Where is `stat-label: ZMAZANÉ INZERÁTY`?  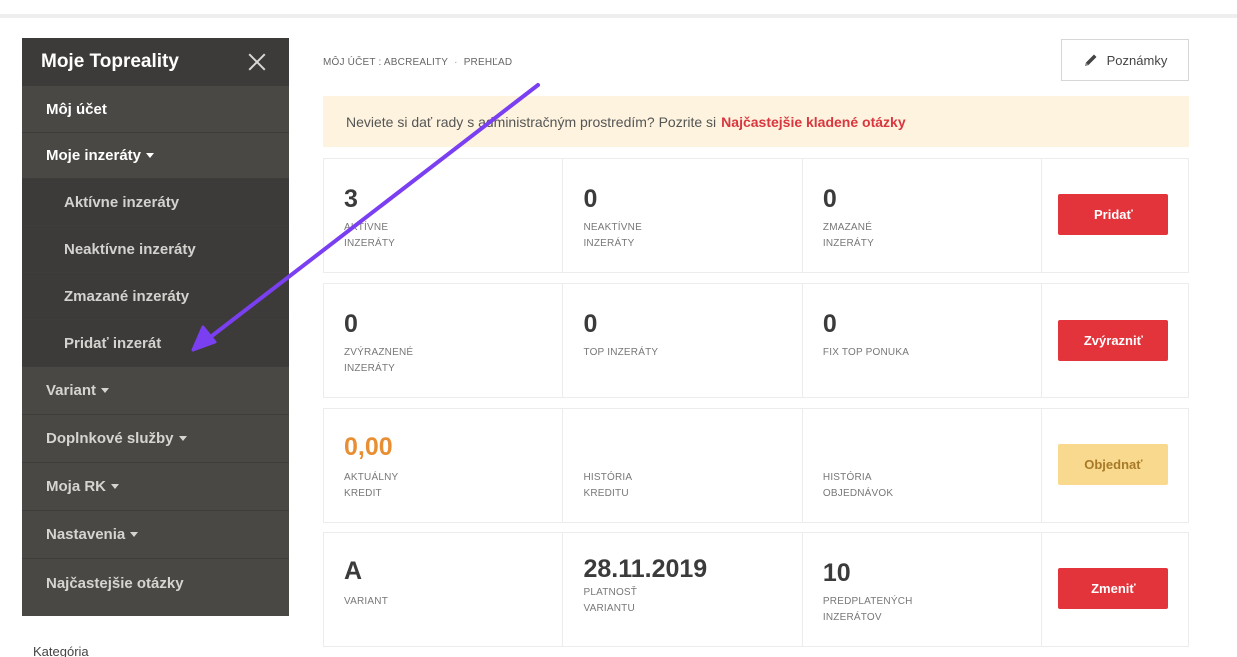 stat-label: ZMAZANÉ INZERÁTY is located at coordinates (848, 235).